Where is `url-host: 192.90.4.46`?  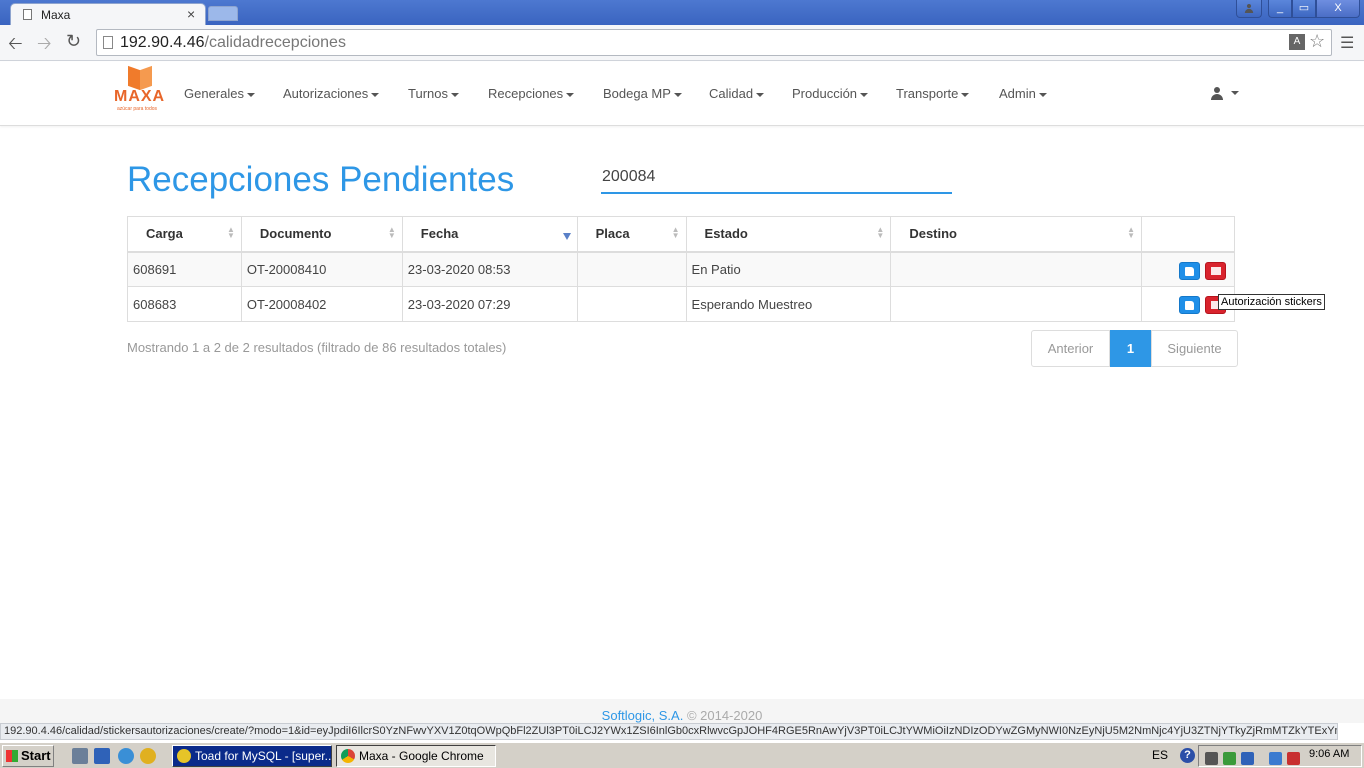
url-host: 192.90.4.46 is located at coordinates (162, 42).